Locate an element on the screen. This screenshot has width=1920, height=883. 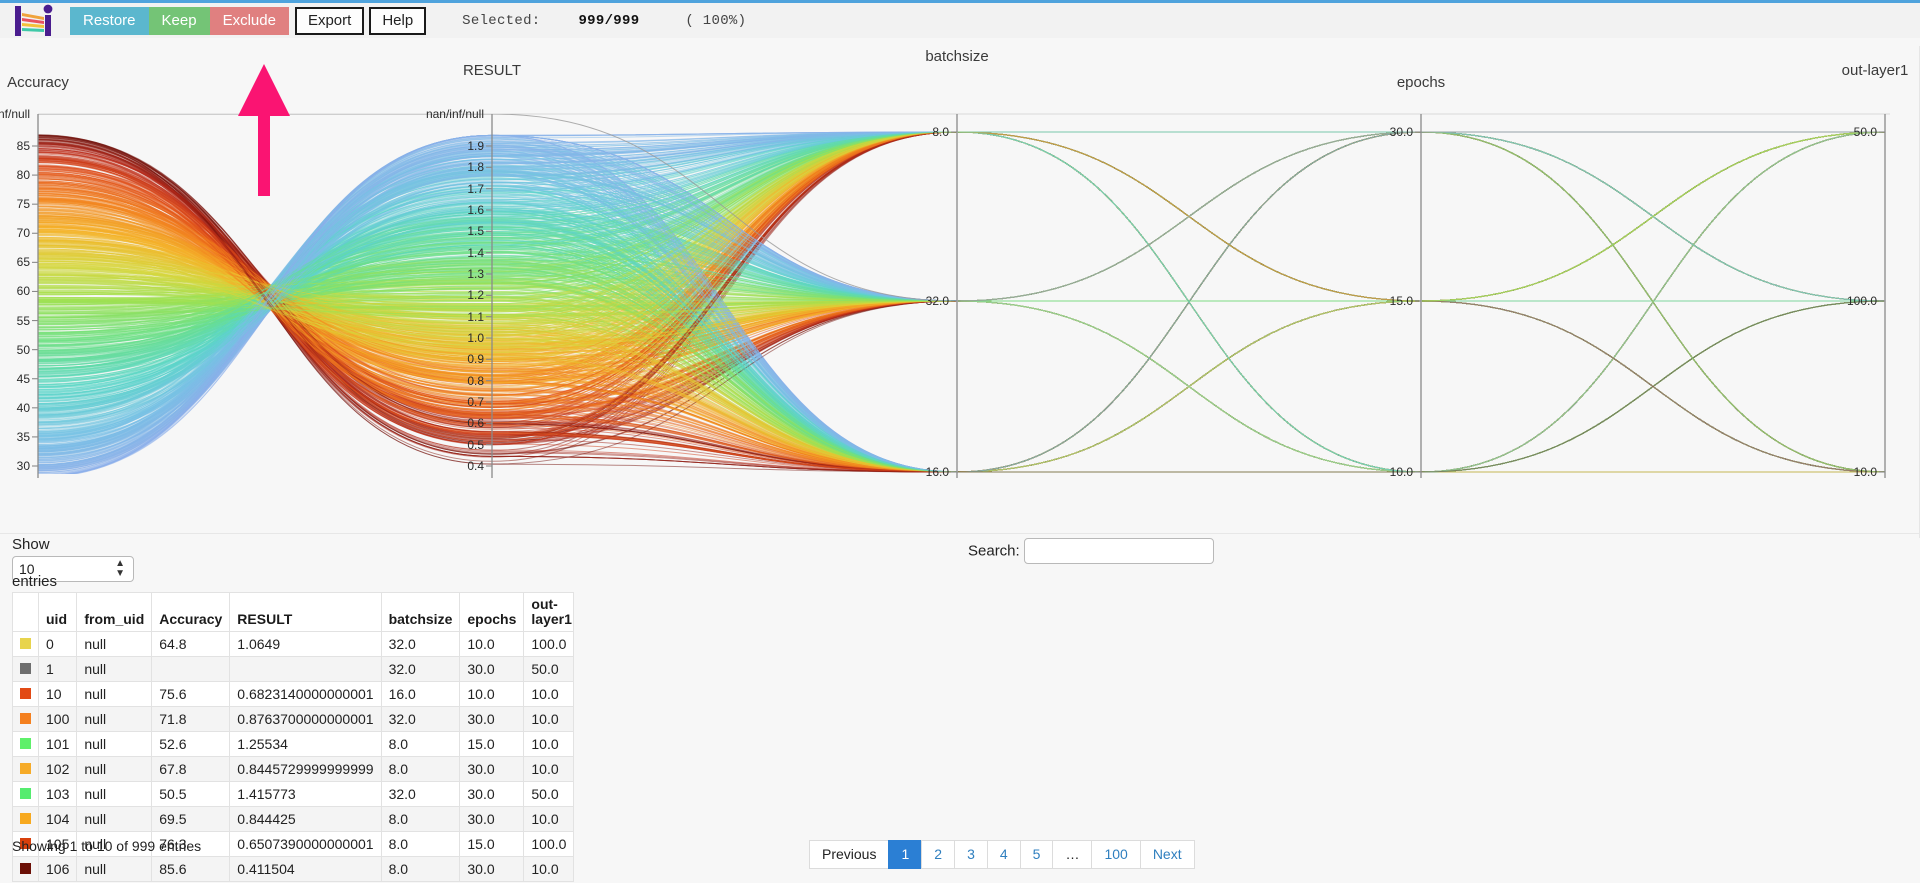
tick-label-Accuracy-85: 85 is located at coordinates (23, 146).